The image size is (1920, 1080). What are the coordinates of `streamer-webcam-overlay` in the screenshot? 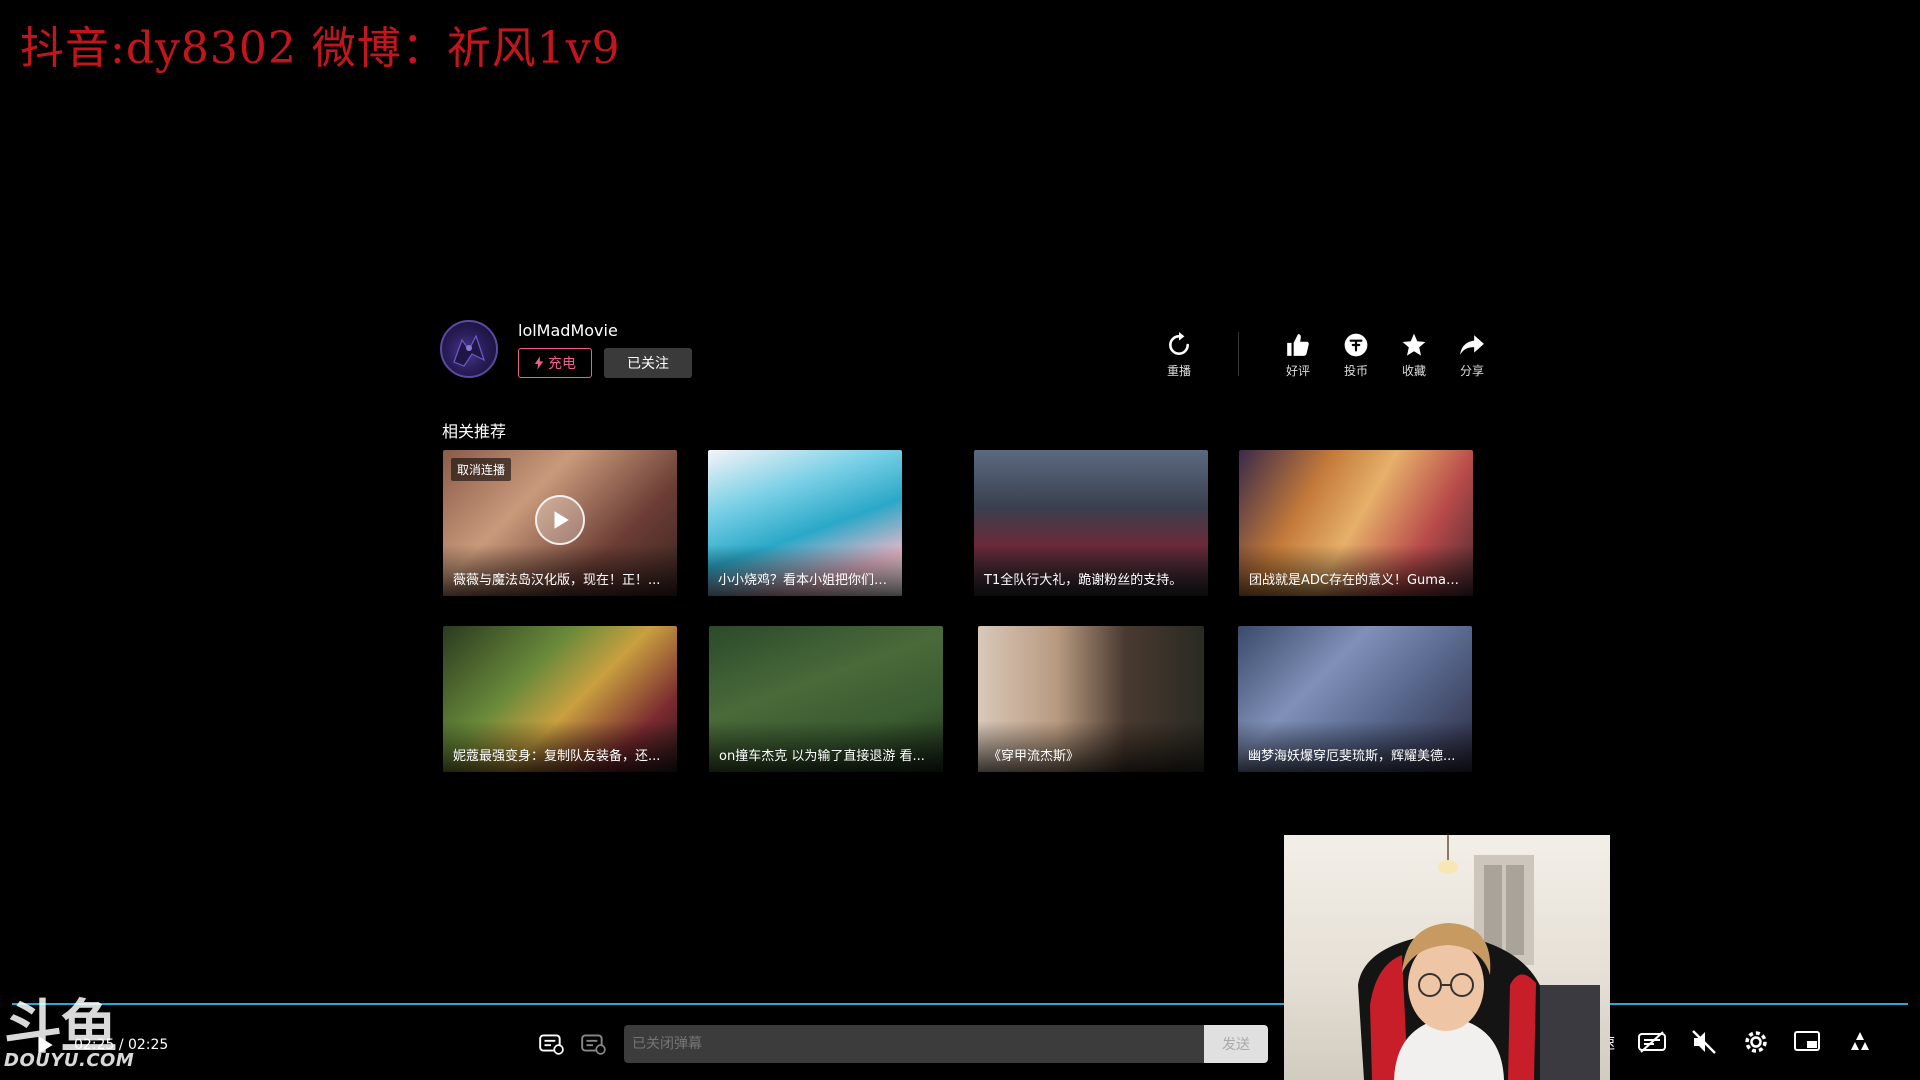 It's located at (1447, 957).